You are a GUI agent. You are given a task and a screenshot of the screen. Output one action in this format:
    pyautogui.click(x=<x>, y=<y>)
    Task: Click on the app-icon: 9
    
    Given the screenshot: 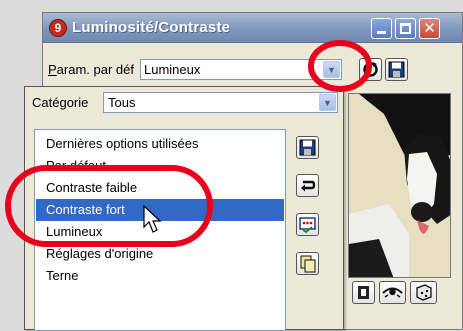 What is the action you would take?
    pyautogui.click(x=58, y=28)
    